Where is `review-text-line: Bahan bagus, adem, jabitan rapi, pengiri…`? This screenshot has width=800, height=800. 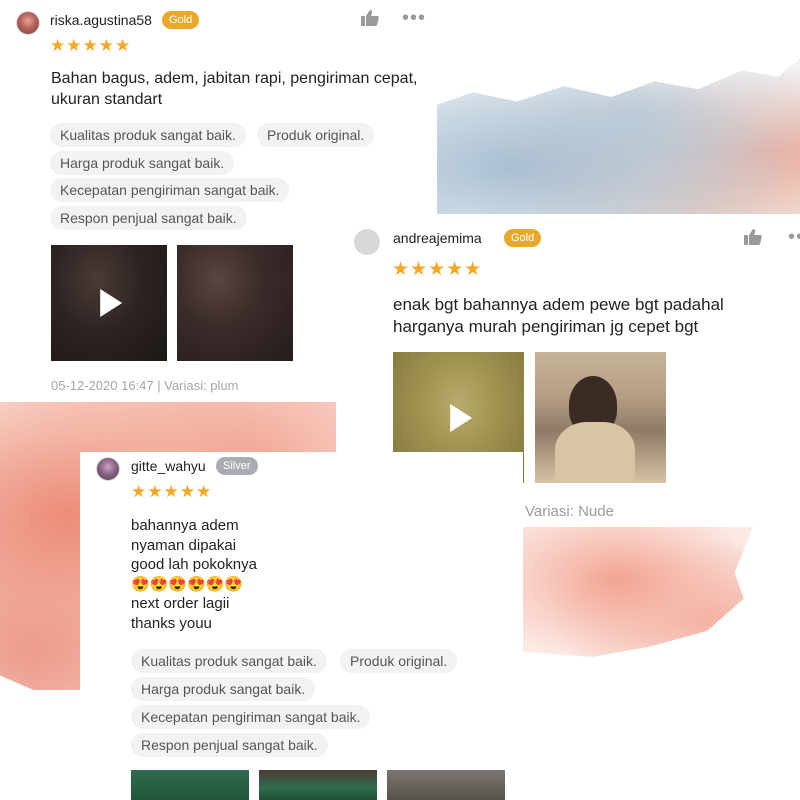 review-text-line: Bahan bagus, adem, jabitan rapi, pengiri… is located at coordinates (234, 78).